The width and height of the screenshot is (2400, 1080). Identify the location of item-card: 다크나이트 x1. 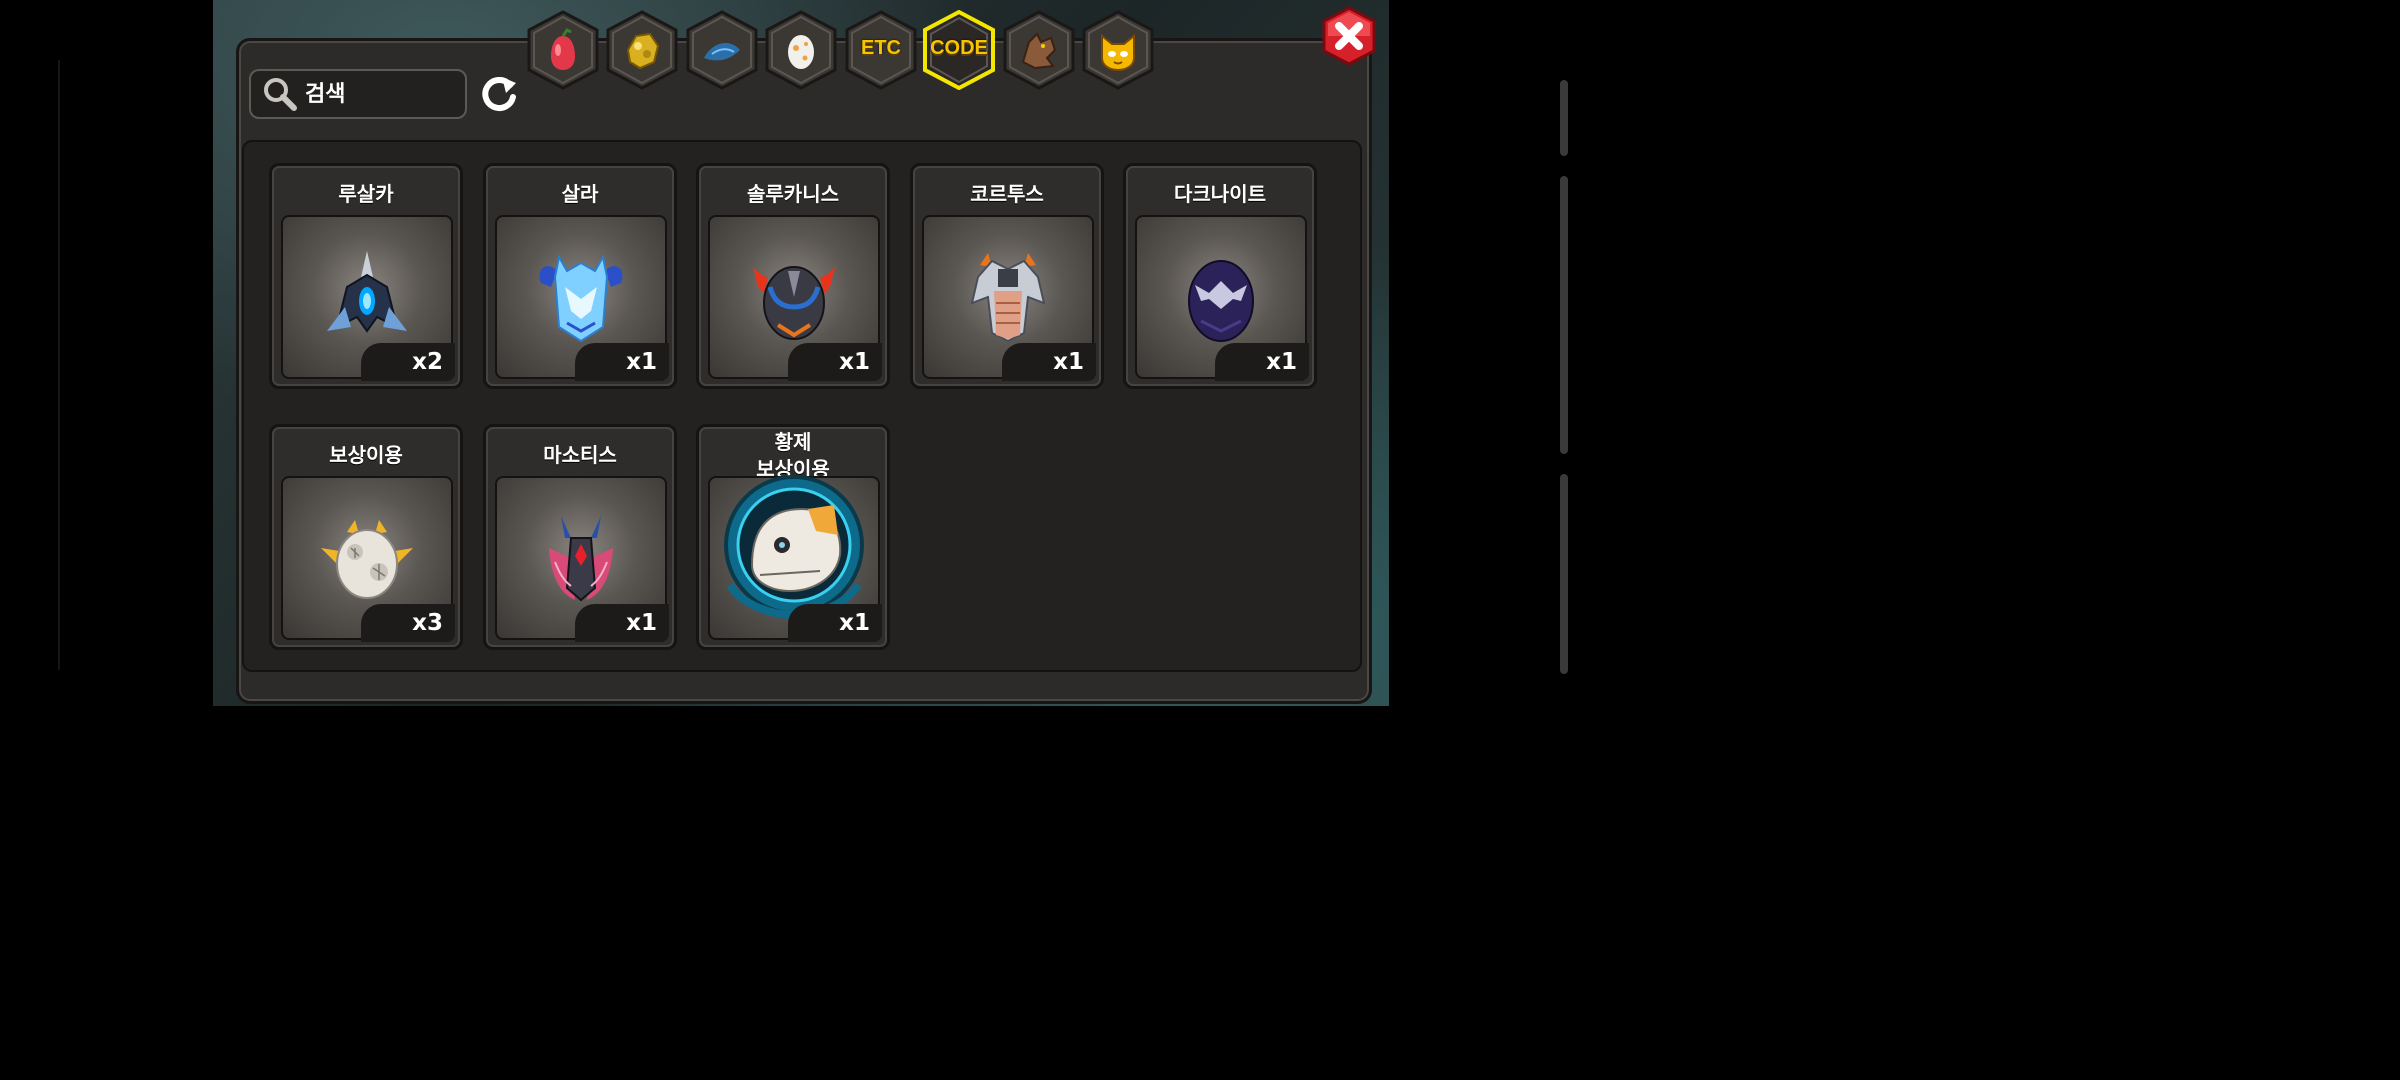
(1220, 276).